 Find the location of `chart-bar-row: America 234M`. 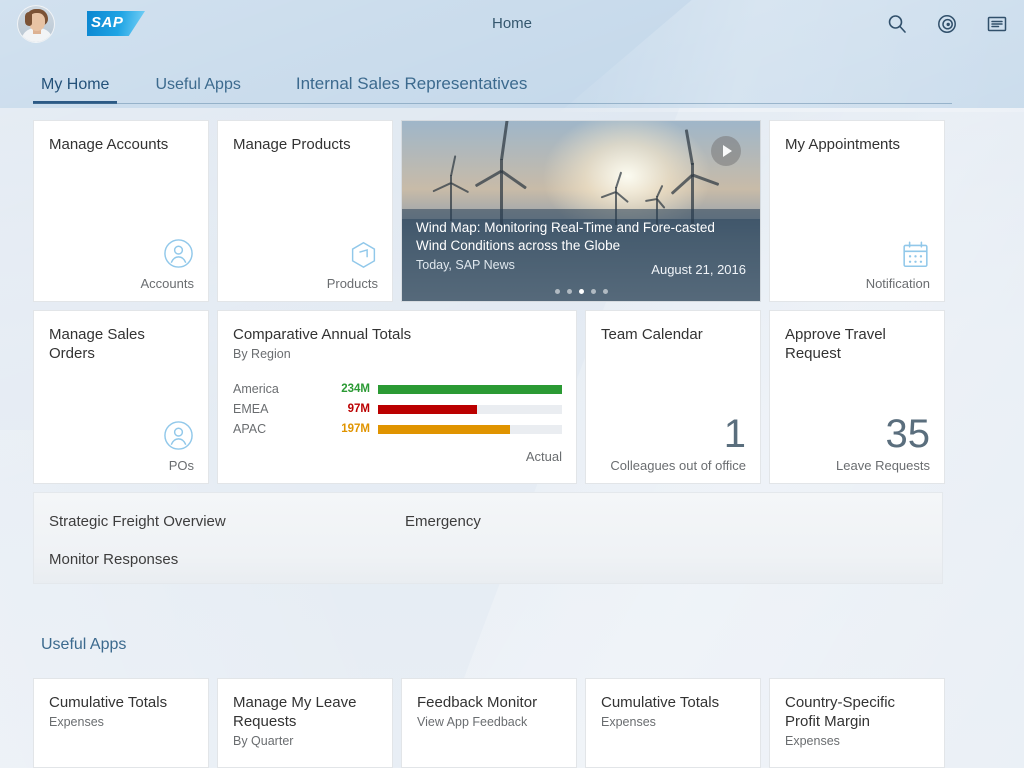

chart-bar-row: America 234M is located at coordinates (397, 389).